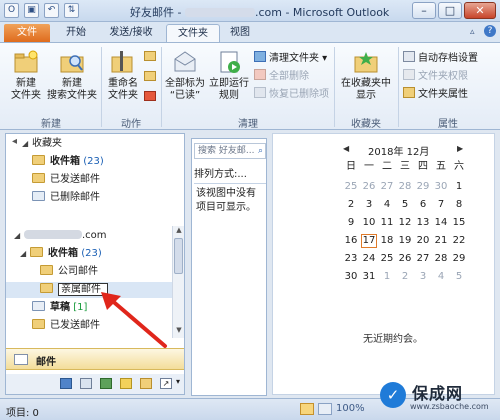 The height and width of the screenshot is (420, 500). I want to click on normal-view-icon, so click(307, 409).